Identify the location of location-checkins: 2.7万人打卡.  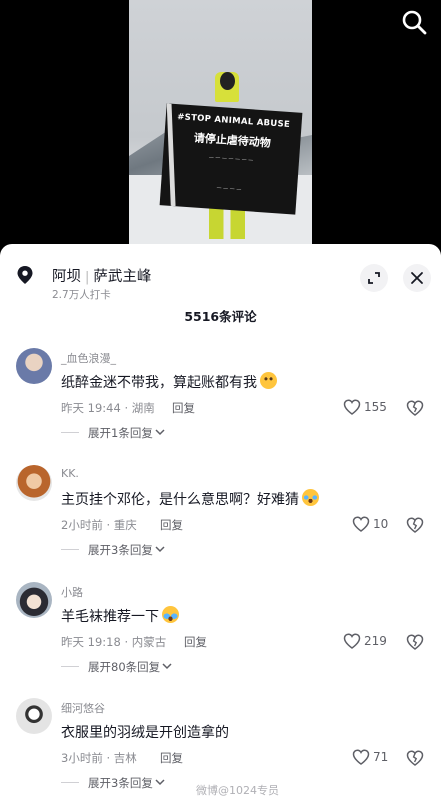
(81, 295).